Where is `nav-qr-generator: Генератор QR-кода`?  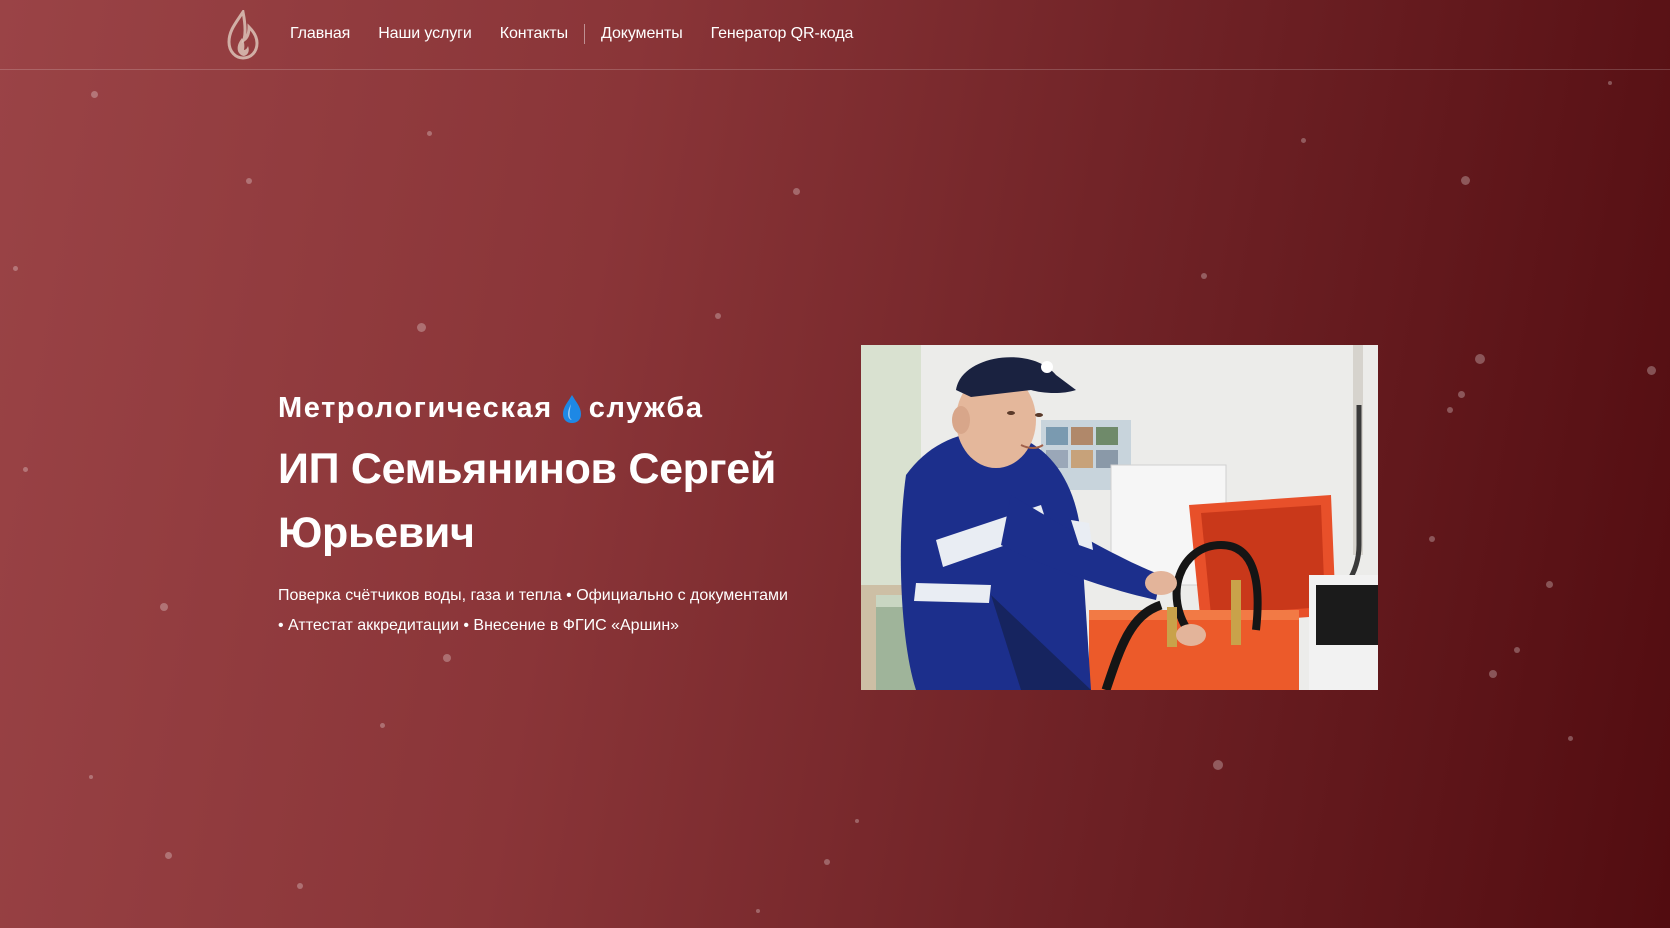 nav-qr-generator: Генератор QR-кода is located at coordinates (782, 34).